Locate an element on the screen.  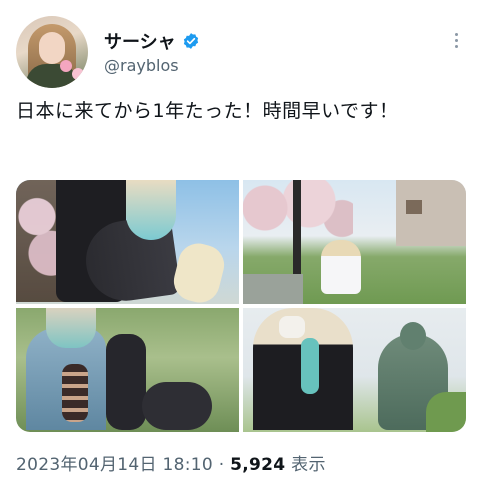
views-label: 表示 is located at coordinates (305, 465).